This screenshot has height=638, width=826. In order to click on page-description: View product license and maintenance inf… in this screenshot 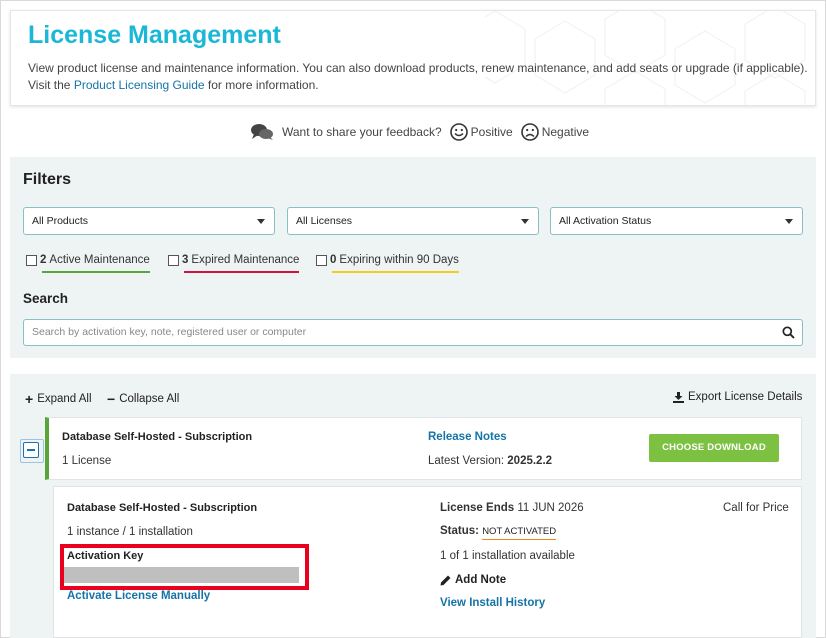, I will do `click(418, 77)`.